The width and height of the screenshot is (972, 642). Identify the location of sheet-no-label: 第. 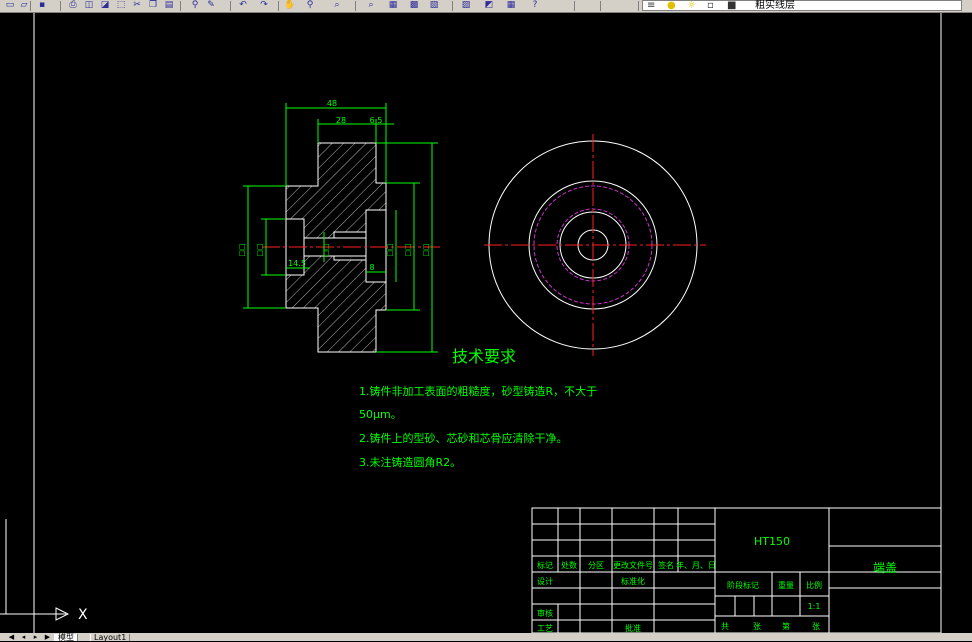
(786, 626).